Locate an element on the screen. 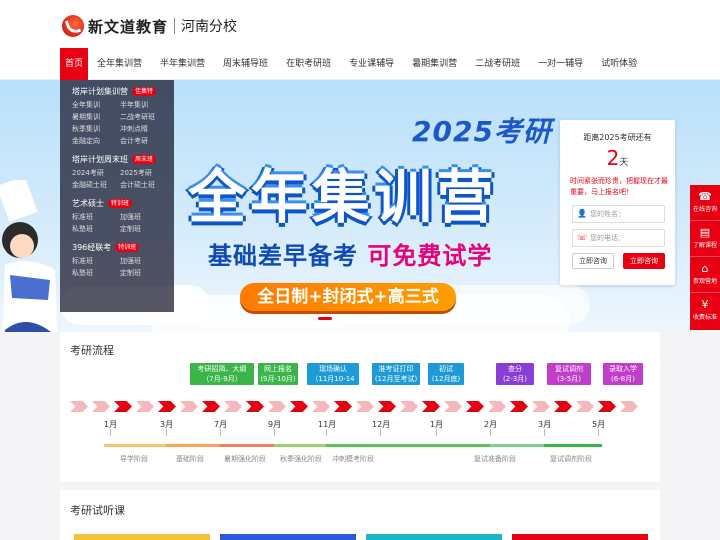 The image size is (720, 540). nav-full-year: 全年集训营 is located at coordinates (119, 64).